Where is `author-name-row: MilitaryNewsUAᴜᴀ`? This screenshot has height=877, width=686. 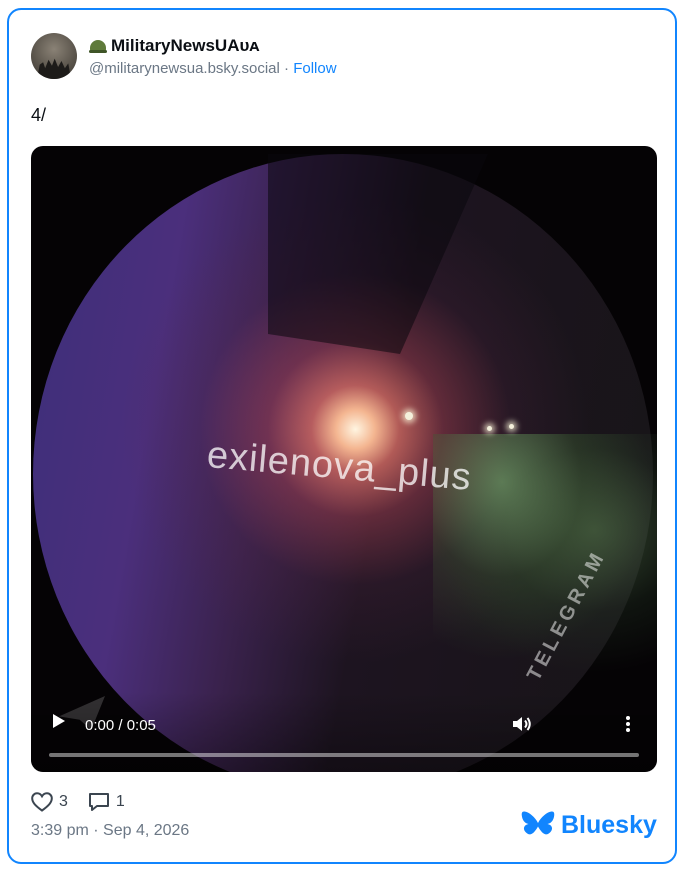 author-name-row: MilitaryNewsUAᴜᴀ is located at coordinates (213, 46).